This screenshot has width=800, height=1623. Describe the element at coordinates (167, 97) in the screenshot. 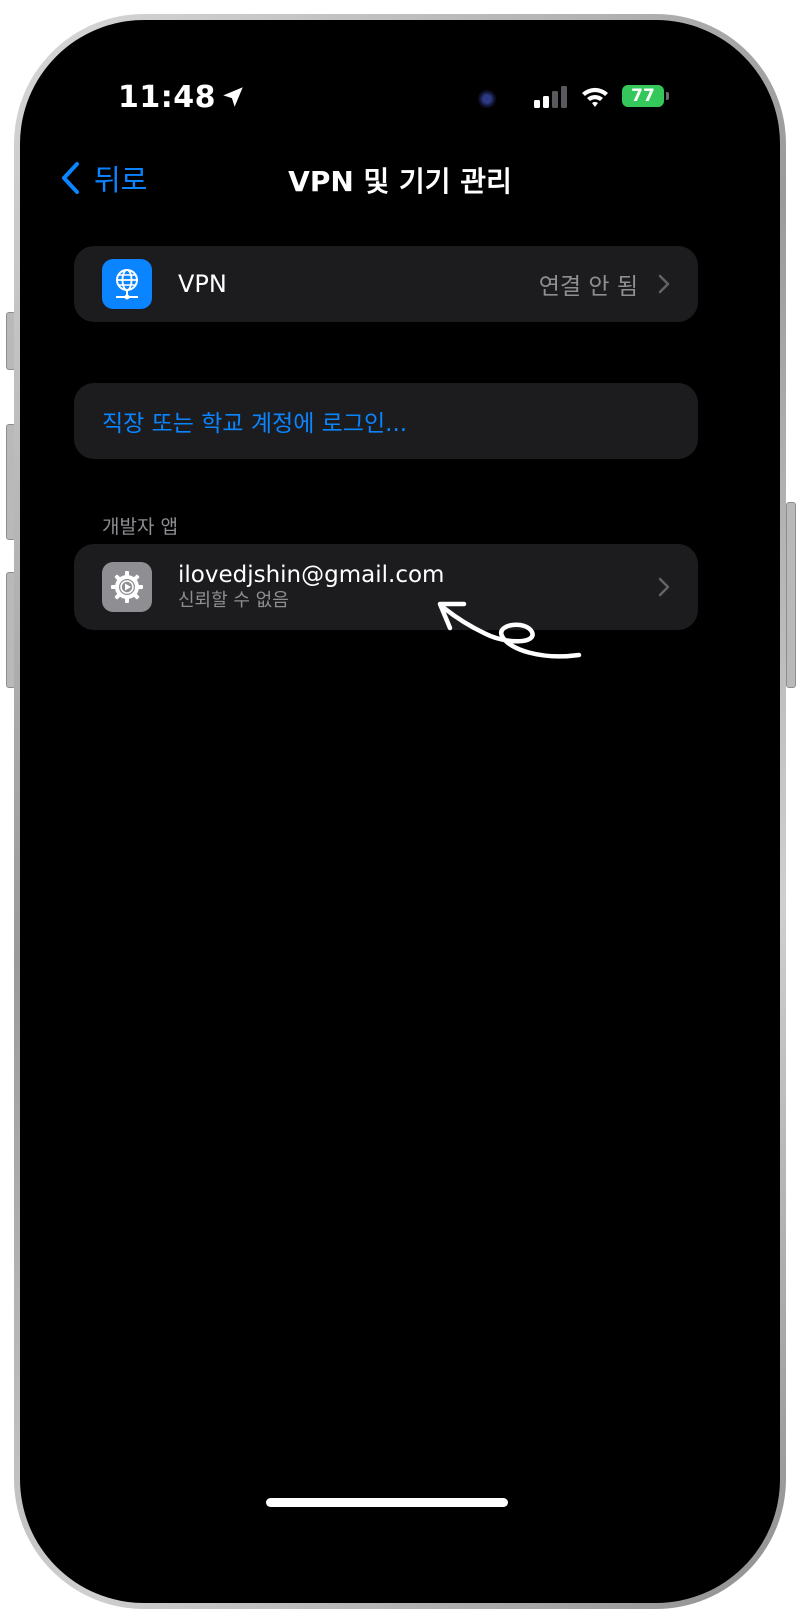

I see `status-time: 11:48` at that location.